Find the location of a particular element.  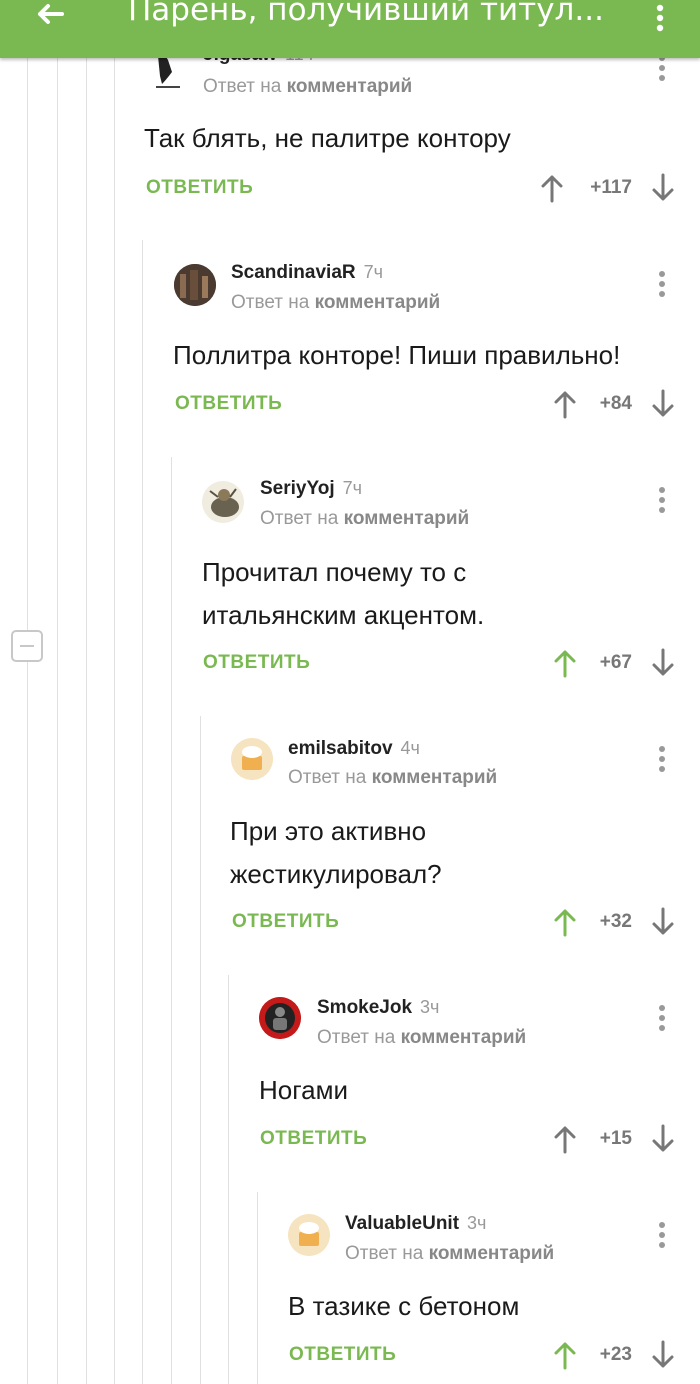

comment-score: +32 is located at coordinates (615, 921).